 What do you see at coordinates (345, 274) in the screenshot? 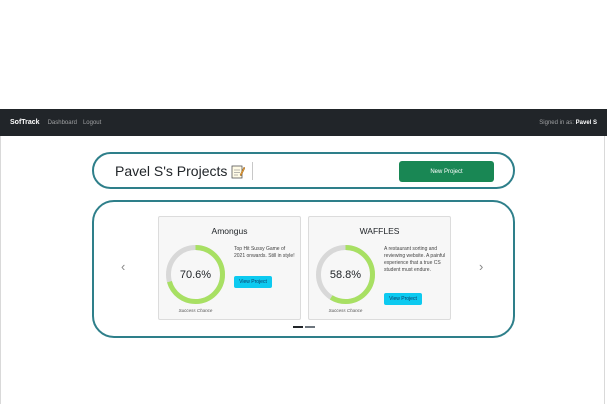
I see `success-percent: 58.8%` at bounding box center [345, 274].